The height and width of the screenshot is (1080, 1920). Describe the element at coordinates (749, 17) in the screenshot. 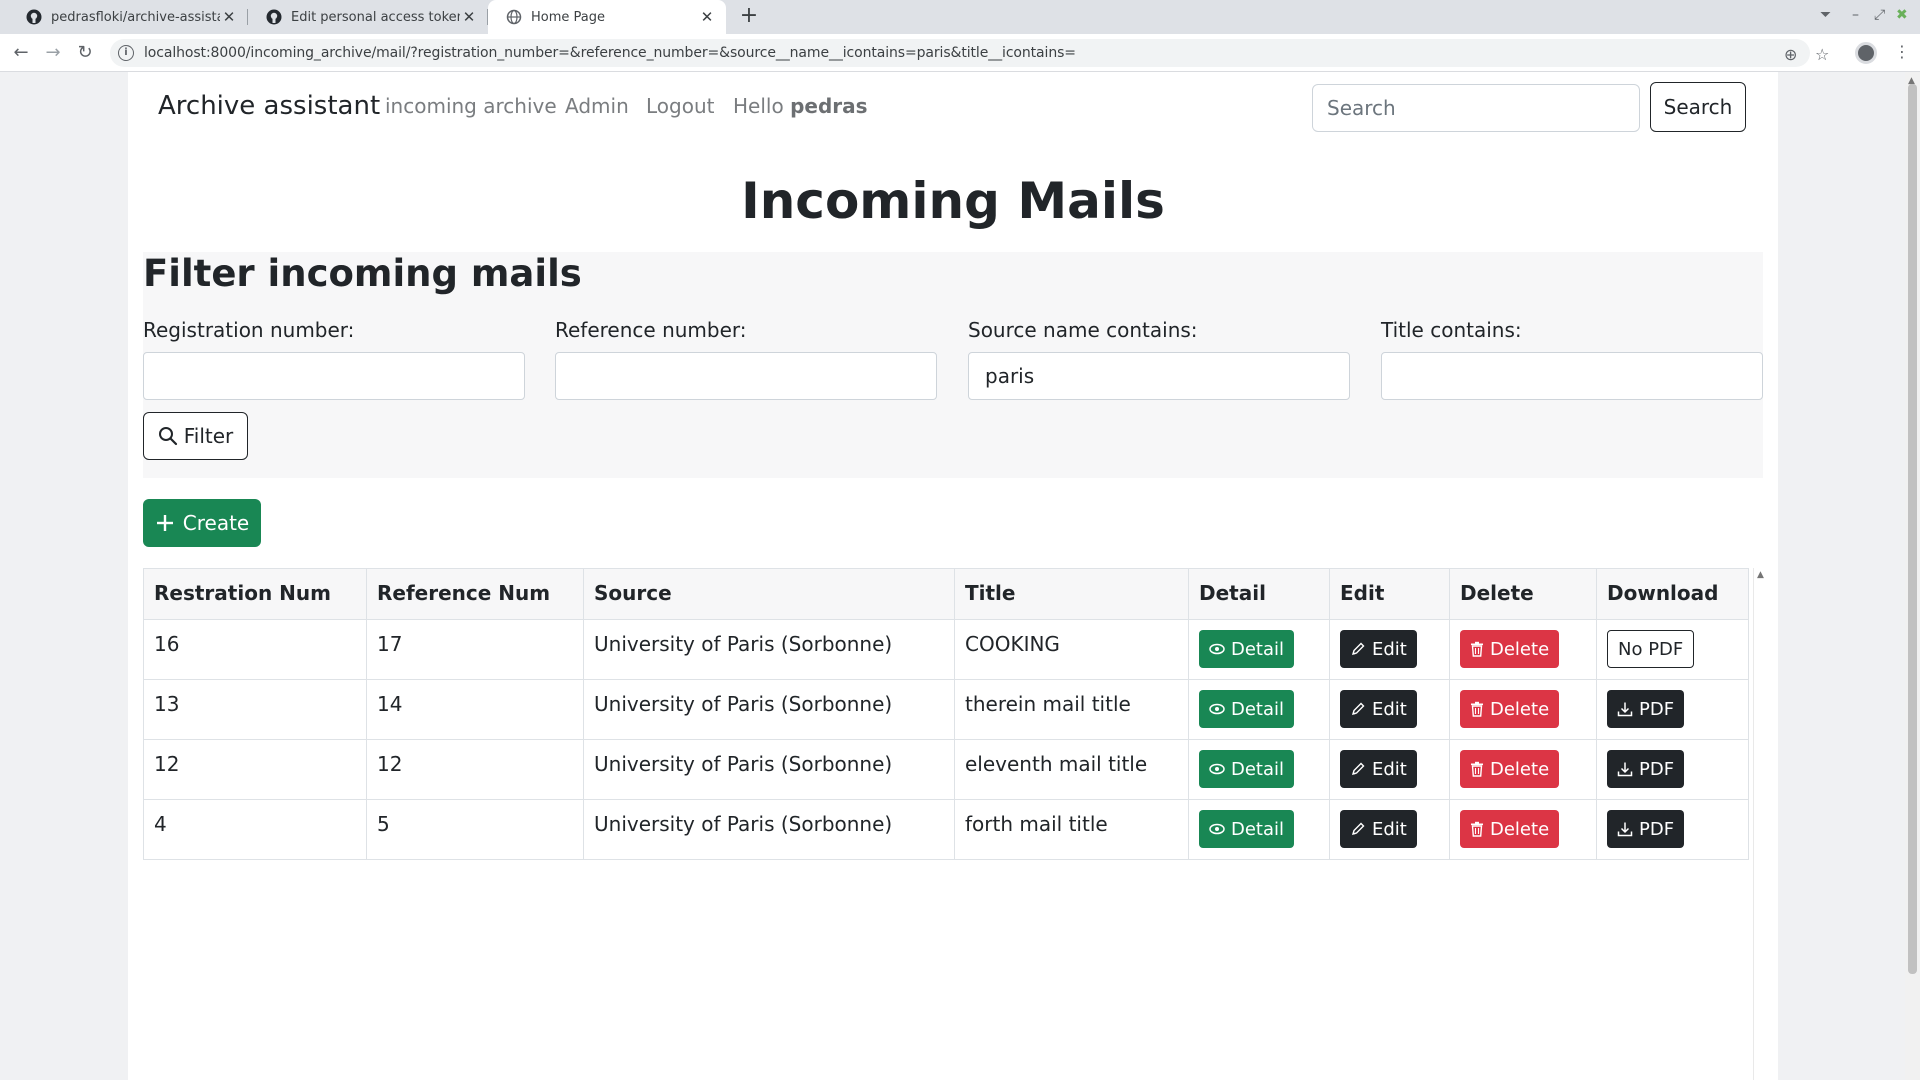

I see `new-tab-button: +` at that location.